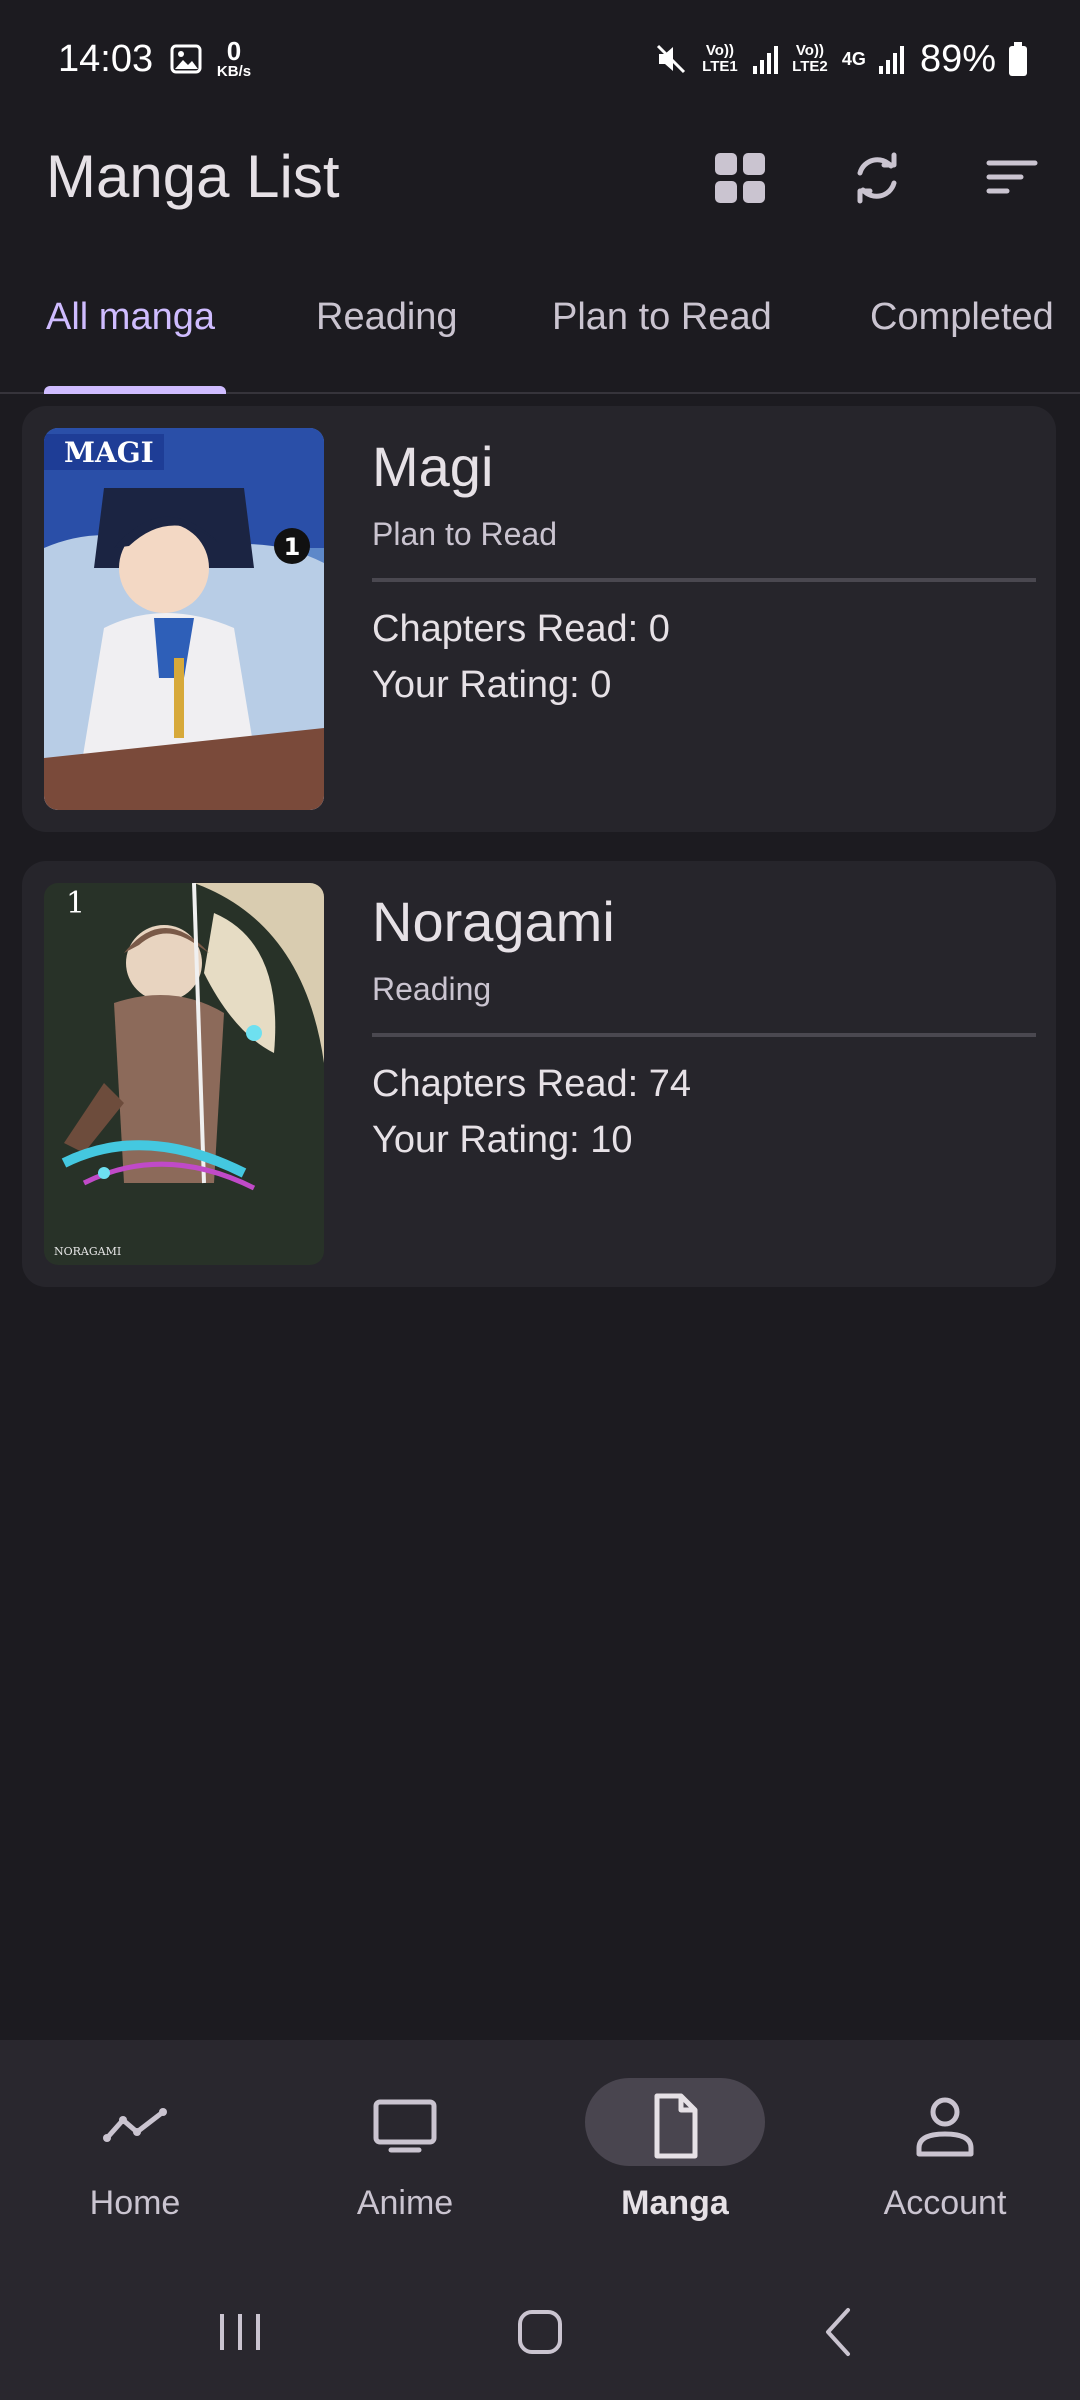  Describe the element at coordinates (962, 317) in the screenshot. I see `tab-completed: Completed` at that location.